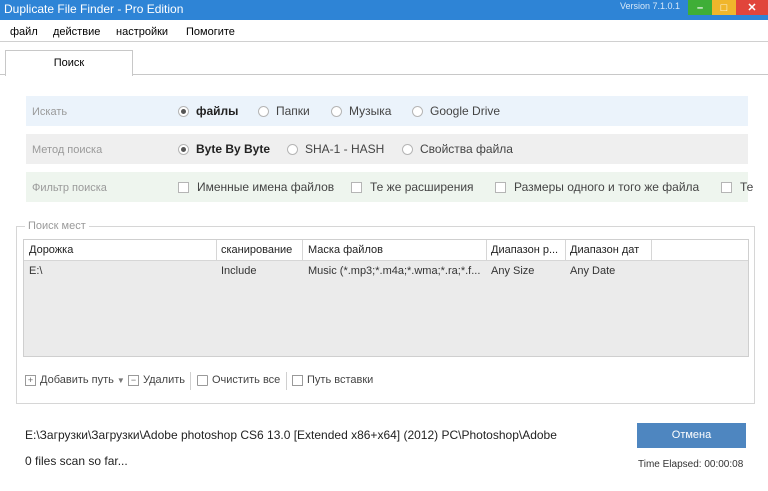  I want to click on radio-file-properties: Свойства файла, so click(457, 149).